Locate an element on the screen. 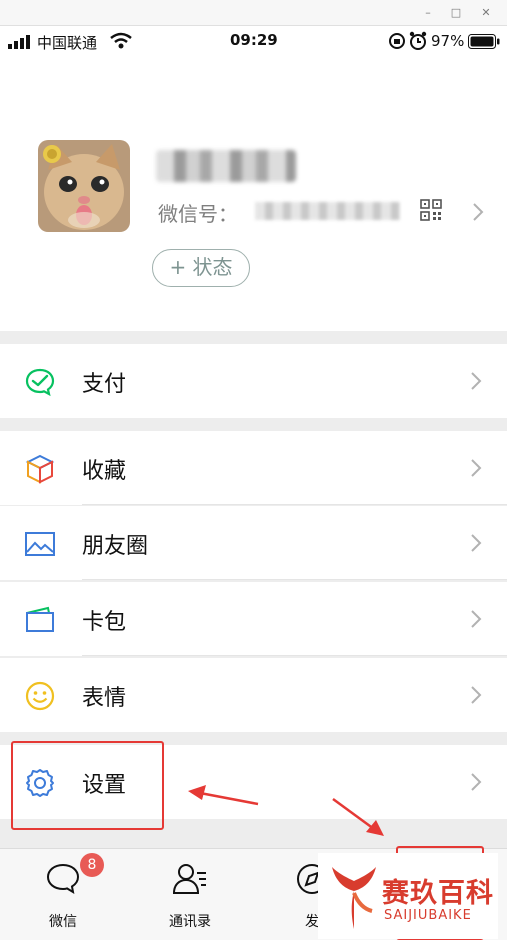  tab-contacts: 通讯录 is located at coordinates (190, 893).